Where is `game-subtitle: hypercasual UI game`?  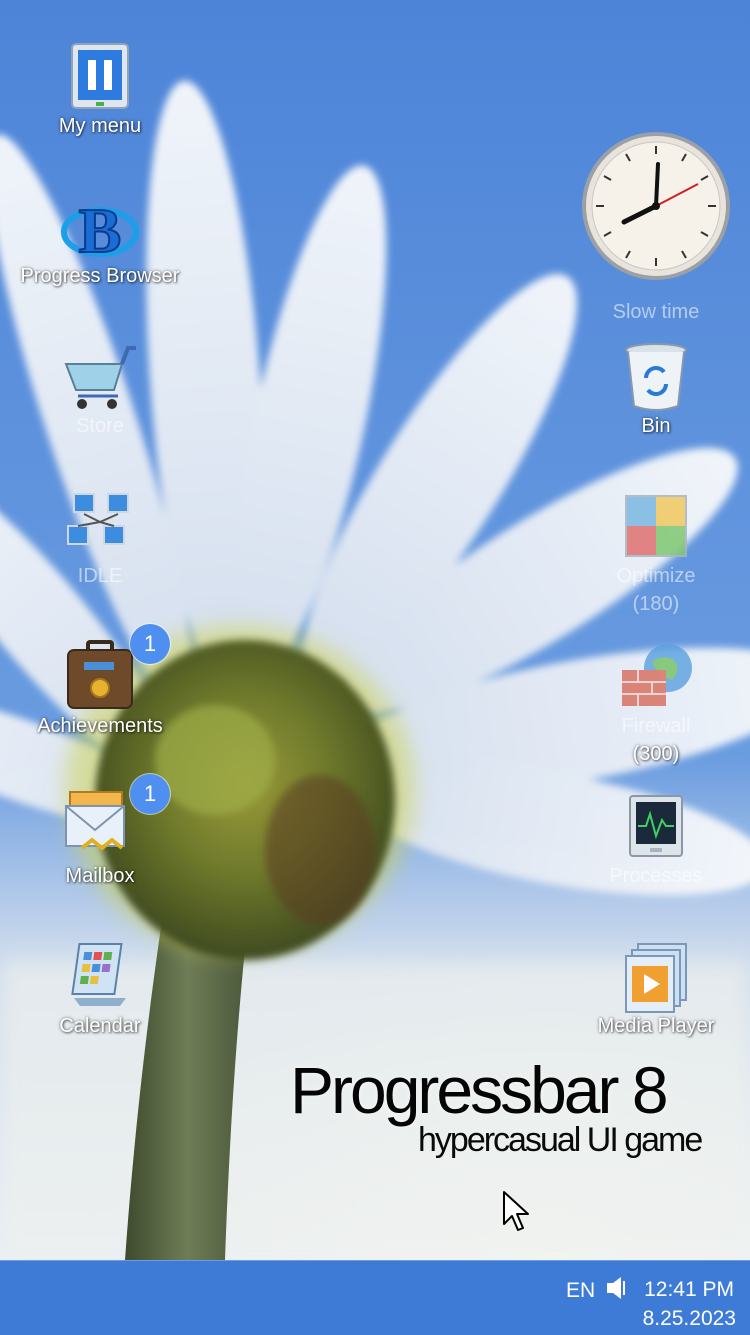
game-subtitle: hypercasual UI game is located at coordinates (560, 1140).